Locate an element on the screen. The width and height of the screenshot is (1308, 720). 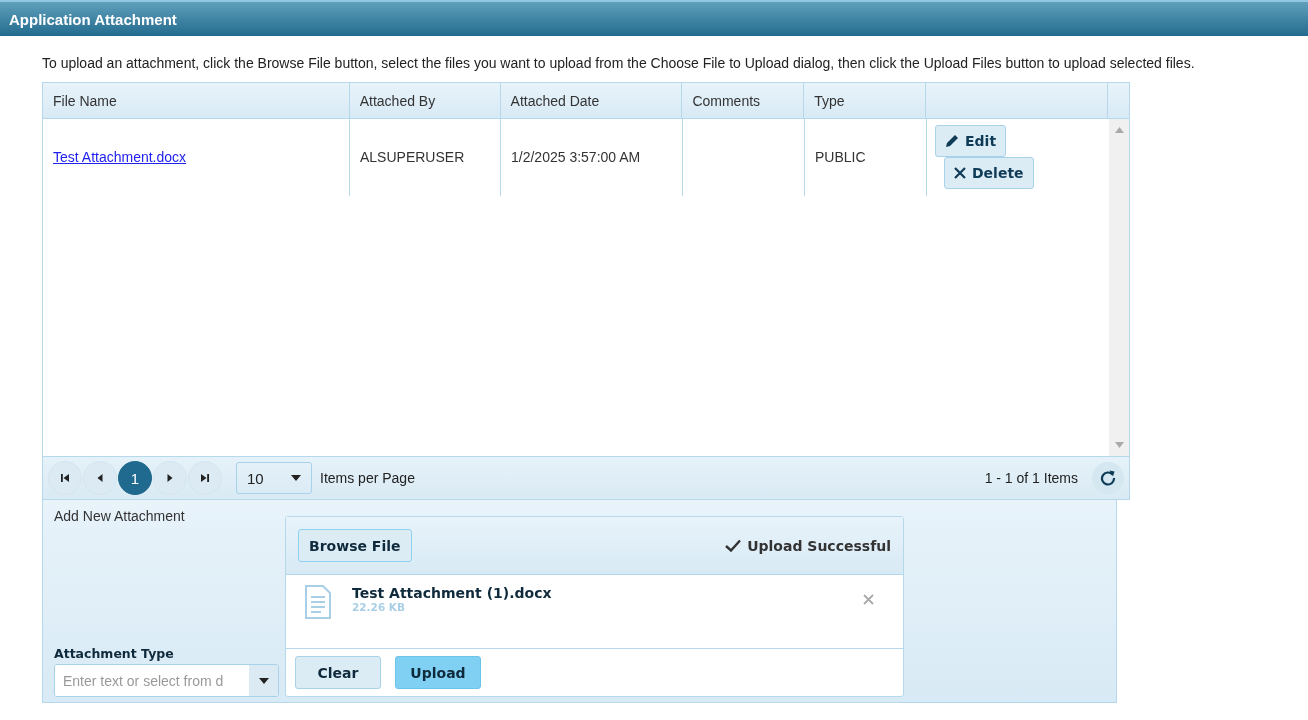
refresh-button is located at coordinates (1108, 478).